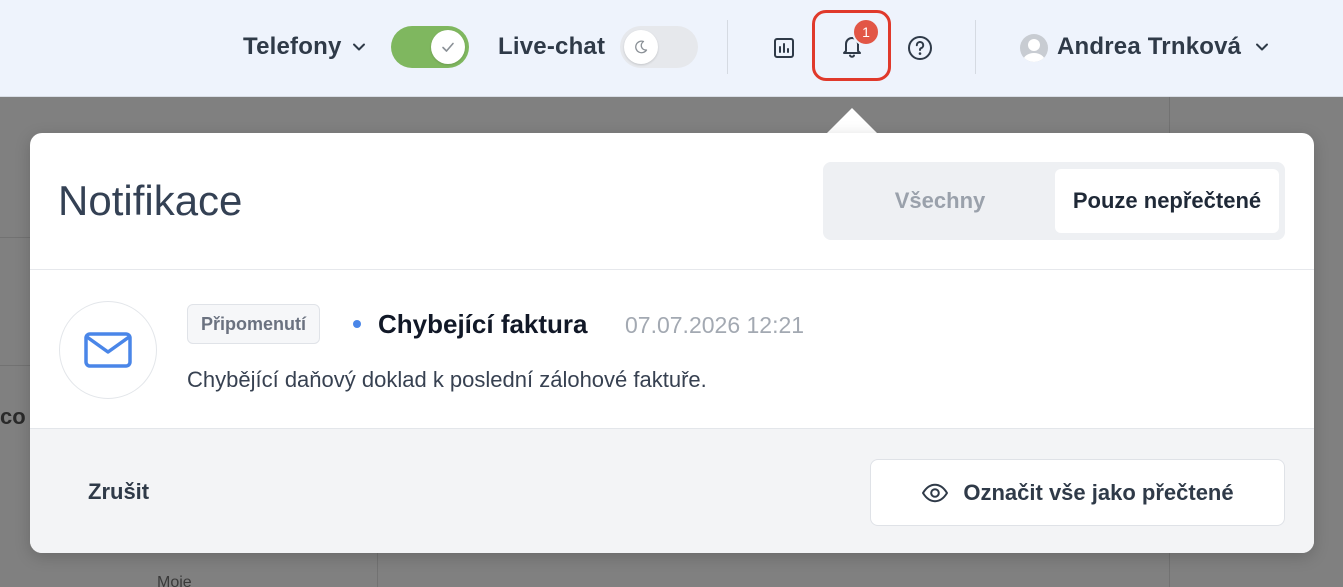  I want to click on background-text: co, so click(13, 416).